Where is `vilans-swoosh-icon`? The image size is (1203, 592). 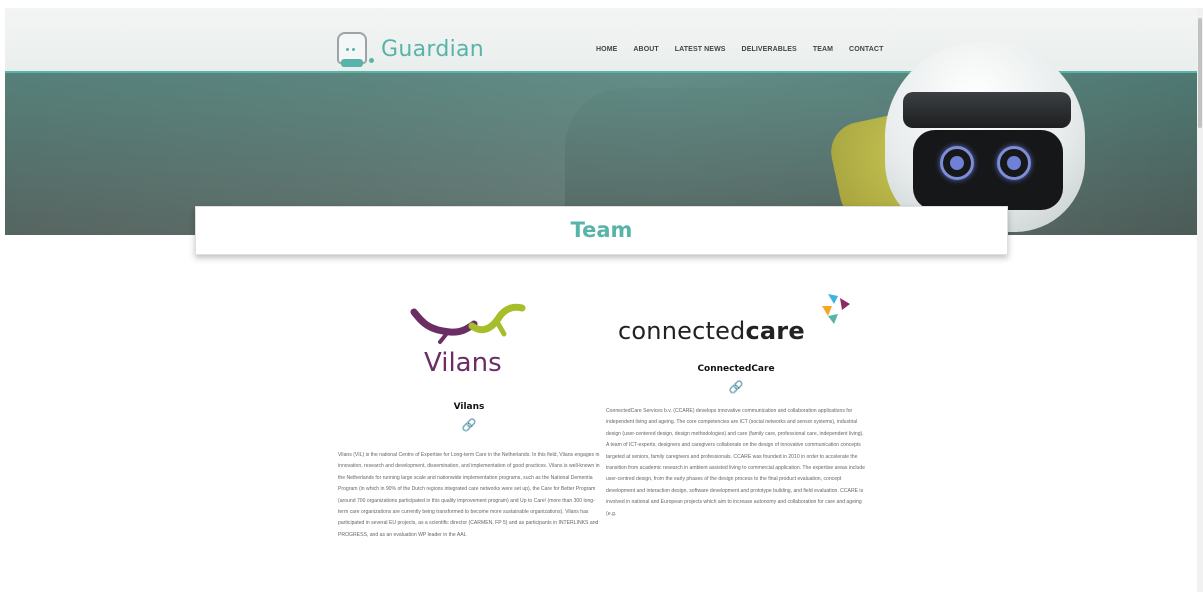
vilans-swoosh-icon is located at coordinates (468, 323).